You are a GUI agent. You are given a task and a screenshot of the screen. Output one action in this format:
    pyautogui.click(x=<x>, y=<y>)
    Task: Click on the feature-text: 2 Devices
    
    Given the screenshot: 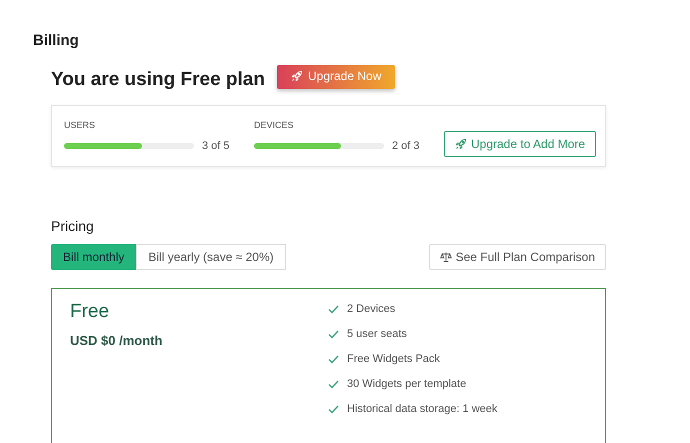 What is the action you would take?
    pyautogui.click(x=371, y=309)
    